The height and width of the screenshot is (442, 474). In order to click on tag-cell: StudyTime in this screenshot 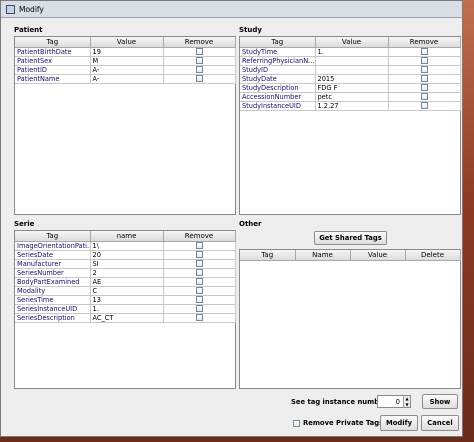, I will do `click(278, 52)`.